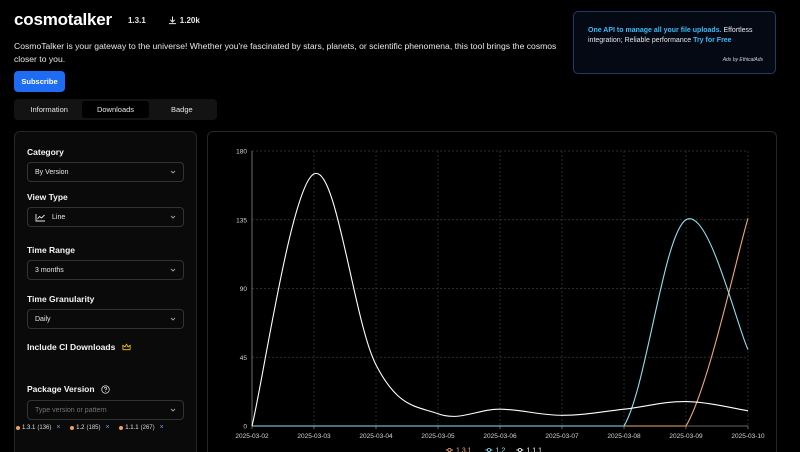 This screenshot has width=800, height=452. I want to click on ci-downloads-toggle: Include CI Downloads, so click(79, 347).